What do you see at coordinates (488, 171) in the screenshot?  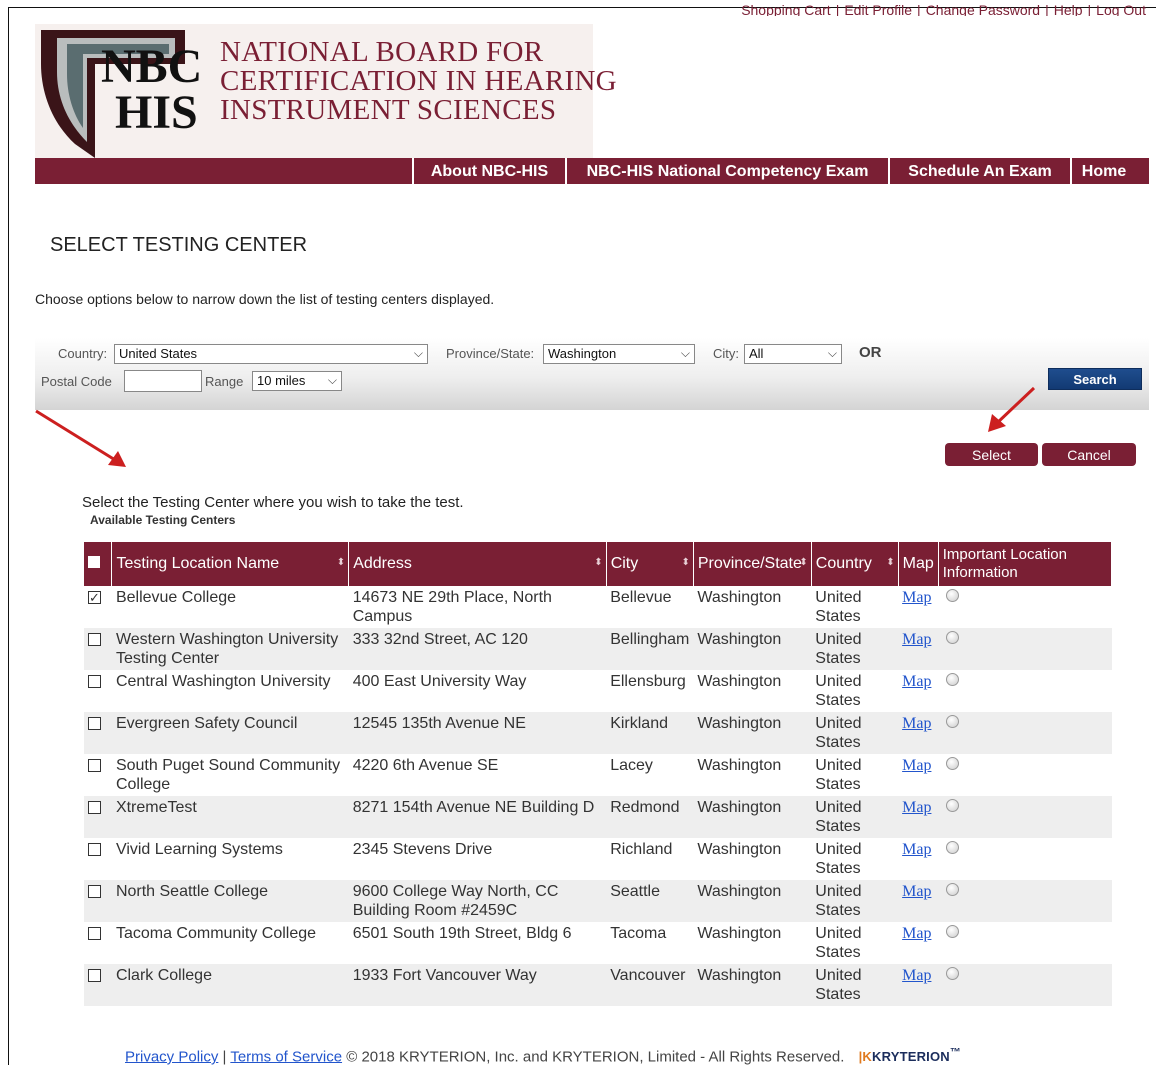 I see `nav-about: About NBC-HIS` at bounding box center [488, 171].